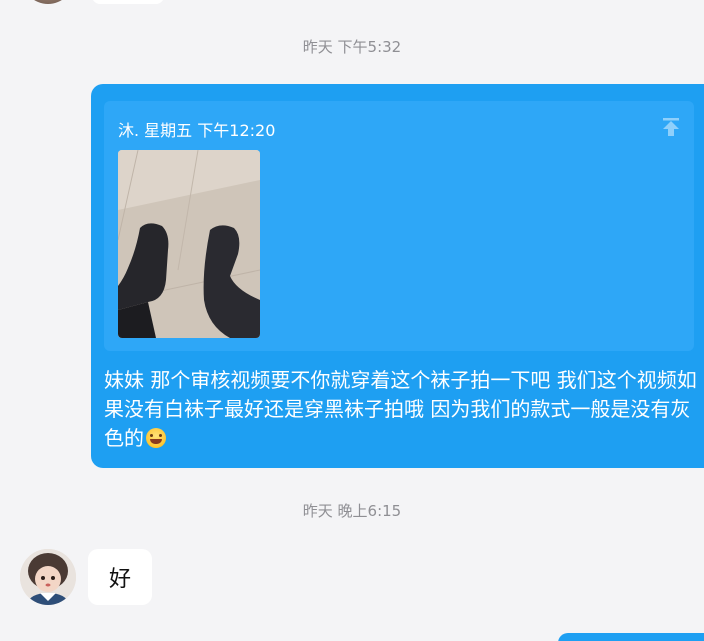 Image resolution: width=704 pixels, height=641 pixels. Describe the element at coordinates (197, 130) in the screenshot. I see `quote-header: 沐. 星期五 下午12:20` at that location.